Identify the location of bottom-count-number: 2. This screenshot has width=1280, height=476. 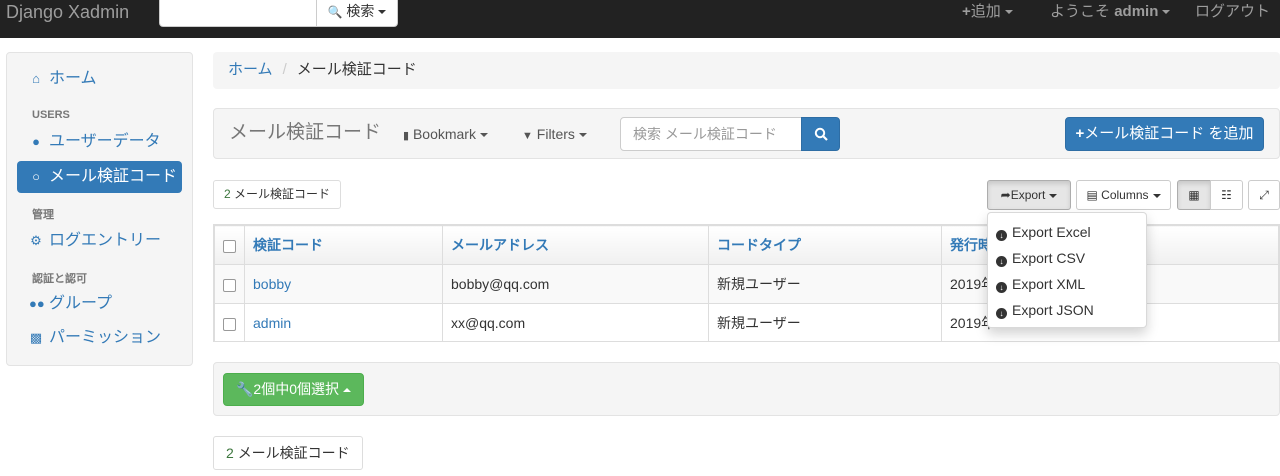
(230, 453).